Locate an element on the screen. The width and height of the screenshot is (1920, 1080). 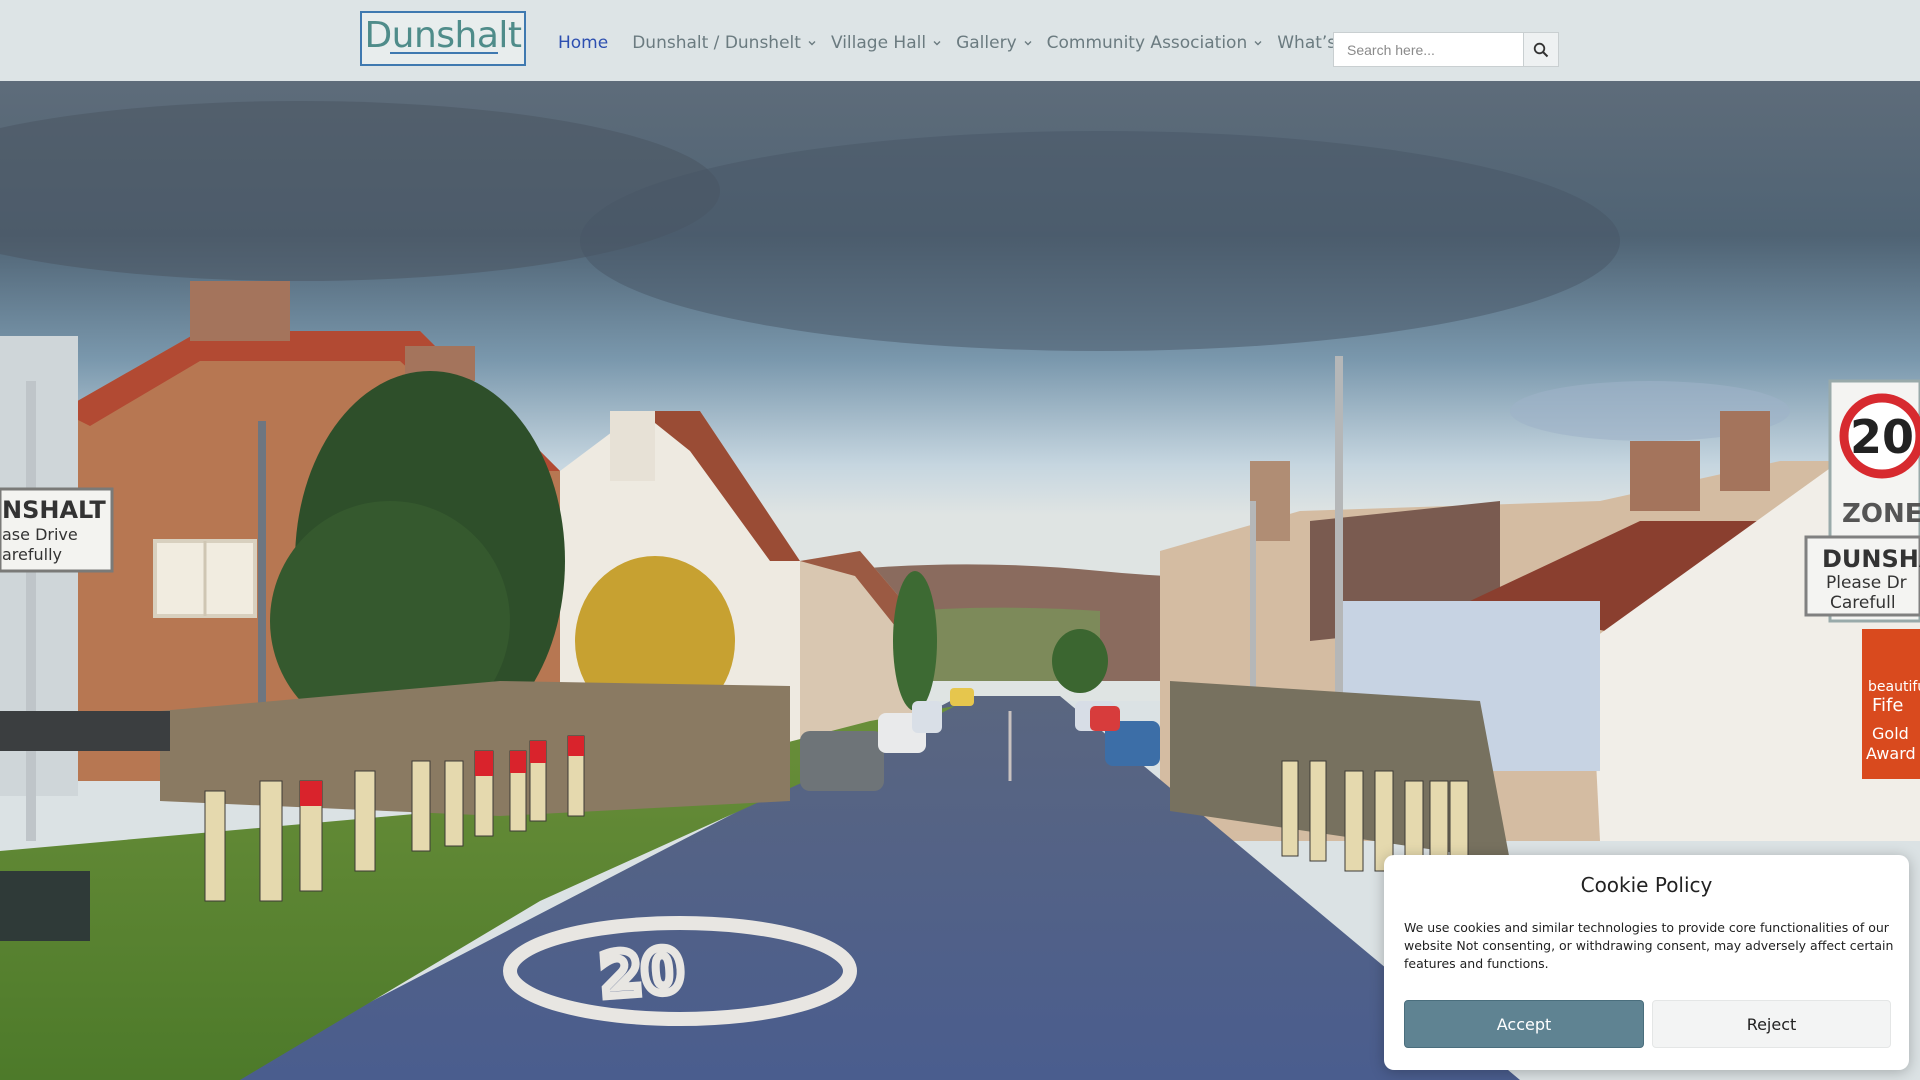
site-logo: Dunshalt is located at coordinates (443, 38).